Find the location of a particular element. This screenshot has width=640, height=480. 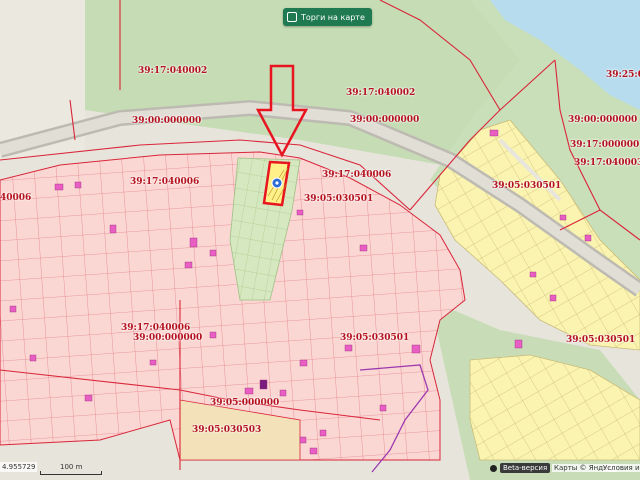

cadastral-label: 39:17:000000 is located at coordinates (605, 145).